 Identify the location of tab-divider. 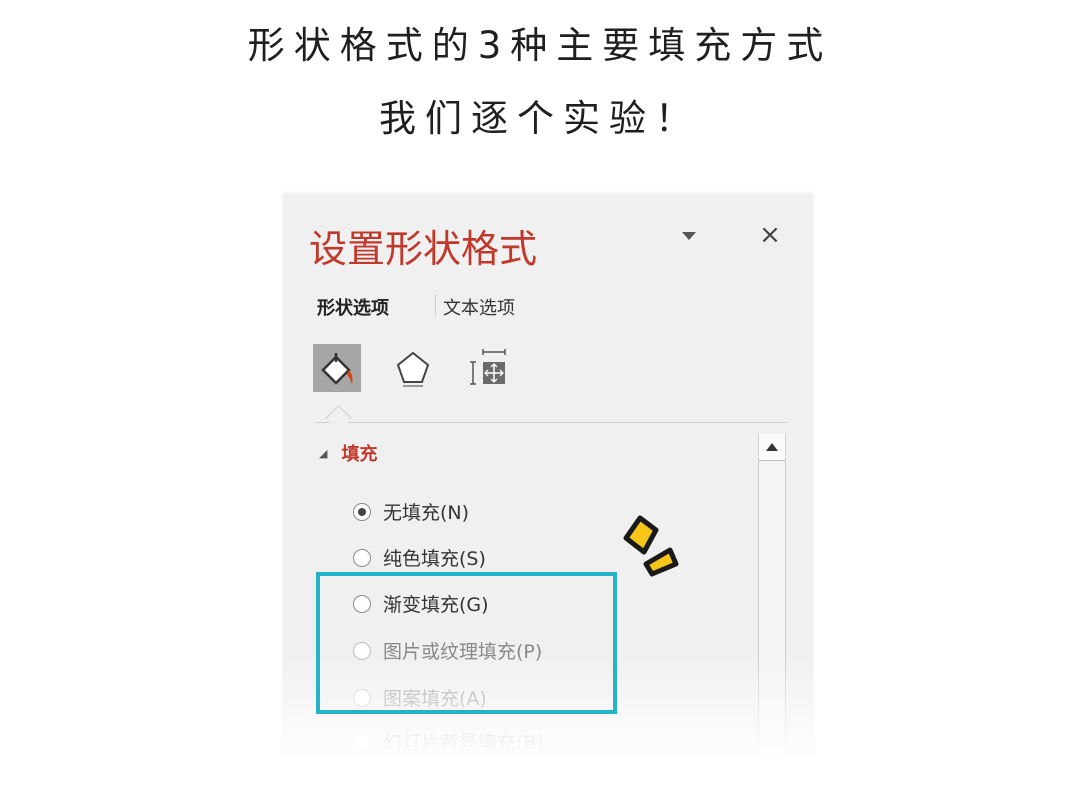
(551, 422).